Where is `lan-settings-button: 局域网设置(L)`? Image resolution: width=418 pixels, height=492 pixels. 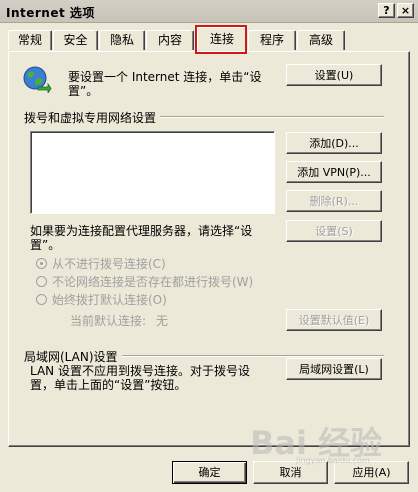
lan-settings-button: 局域网设置(L) is located at coordinates (334, 369).